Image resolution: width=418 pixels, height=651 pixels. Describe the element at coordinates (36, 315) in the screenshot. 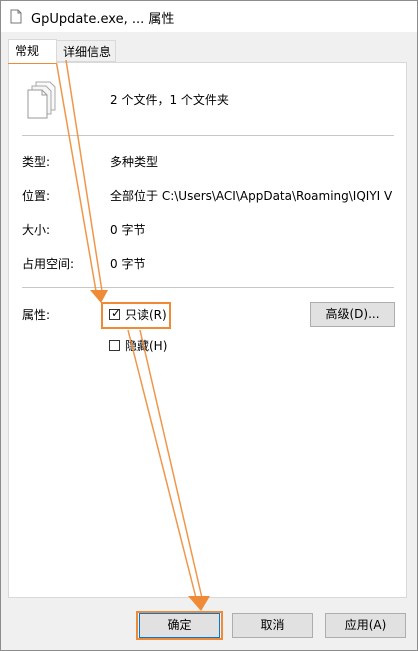

I see `attributes-label: 属性:` at that location.